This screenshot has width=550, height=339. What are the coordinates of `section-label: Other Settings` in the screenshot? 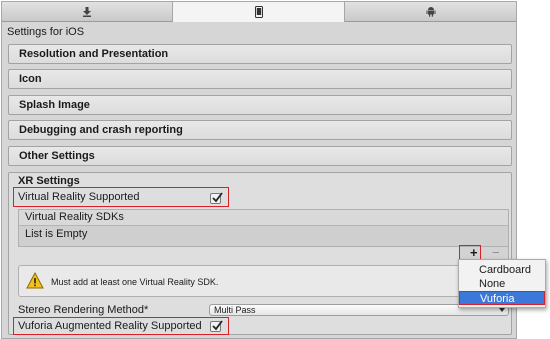 It's located at (57, 156).